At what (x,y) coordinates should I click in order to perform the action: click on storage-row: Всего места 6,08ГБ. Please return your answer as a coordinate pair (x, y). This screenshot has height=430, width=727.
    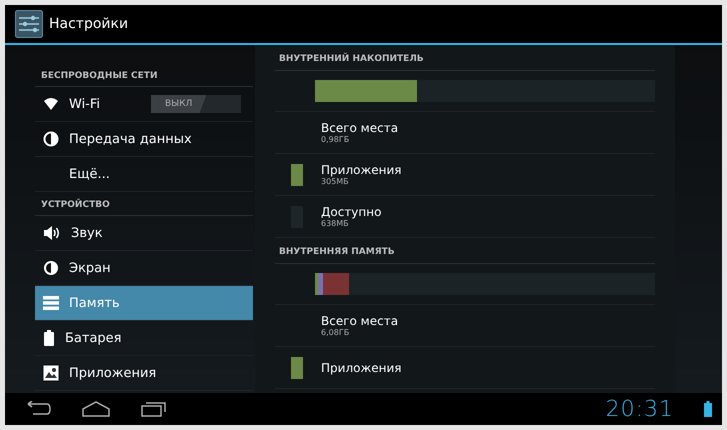
    Looking at the image, I should click on (465, 326).